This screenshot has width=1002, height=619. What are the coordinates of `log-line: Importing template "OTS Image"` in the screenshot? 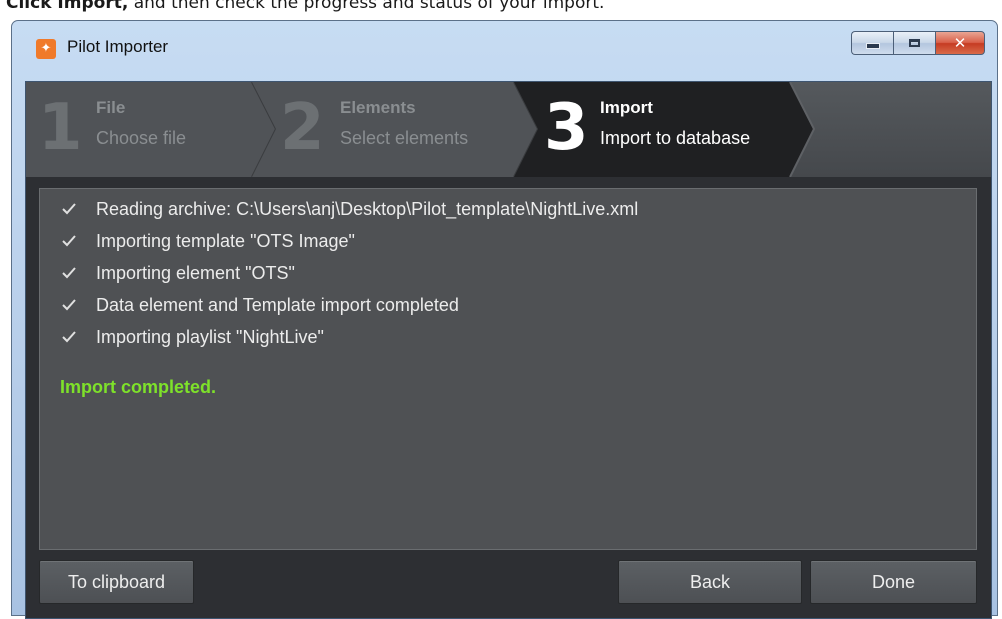 It's located at (207, 241).